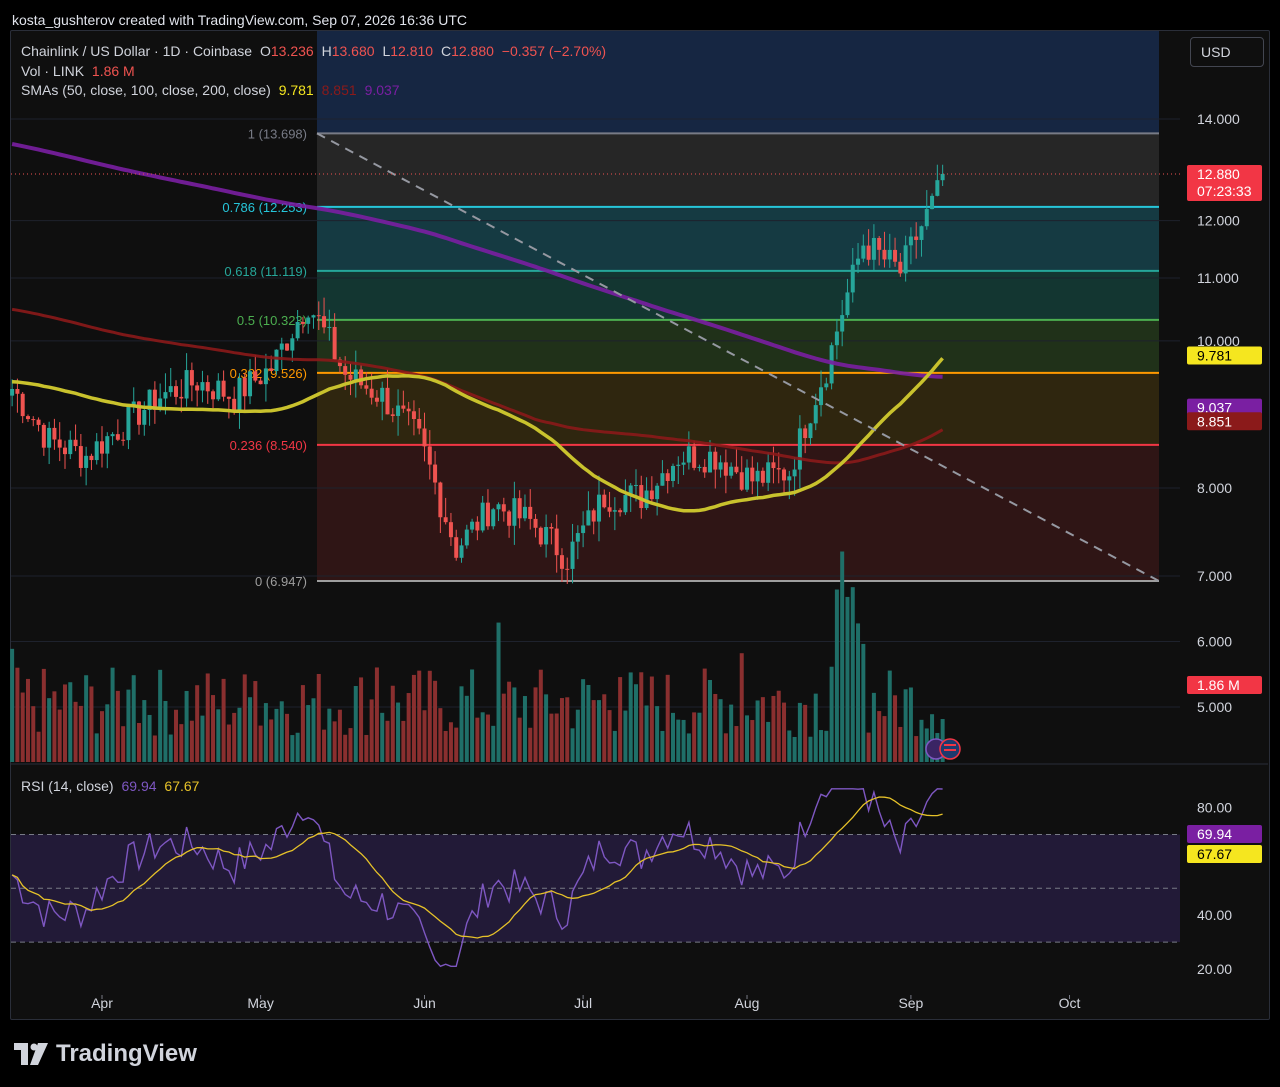 The height and width of the screenshot is (1087, 1280). Describe the element at coordinates (424, 1003) in the screenshot. I see `x-tick-label: Jun` at that location.